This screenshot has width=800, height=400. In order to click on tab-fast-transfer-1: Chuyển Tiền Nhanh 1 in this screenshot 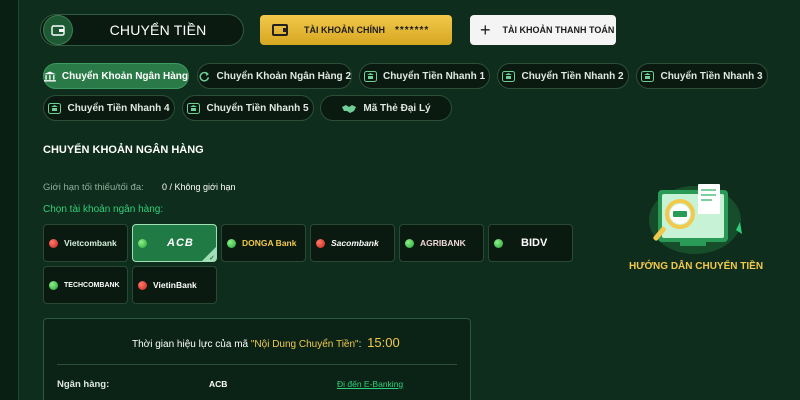, I will do `click(424, 76)`.